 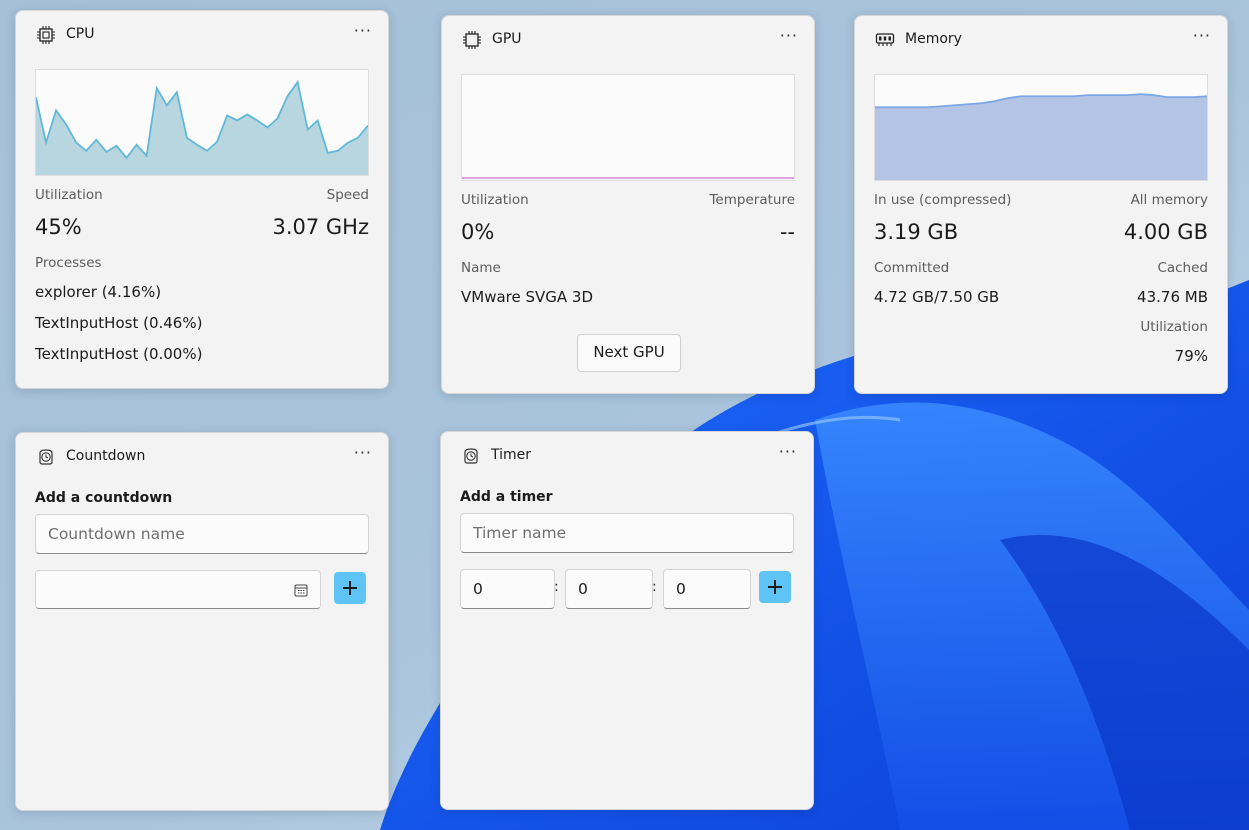 I want to click on countdown-widget-title: Countdown, so click(x=106, y=456).